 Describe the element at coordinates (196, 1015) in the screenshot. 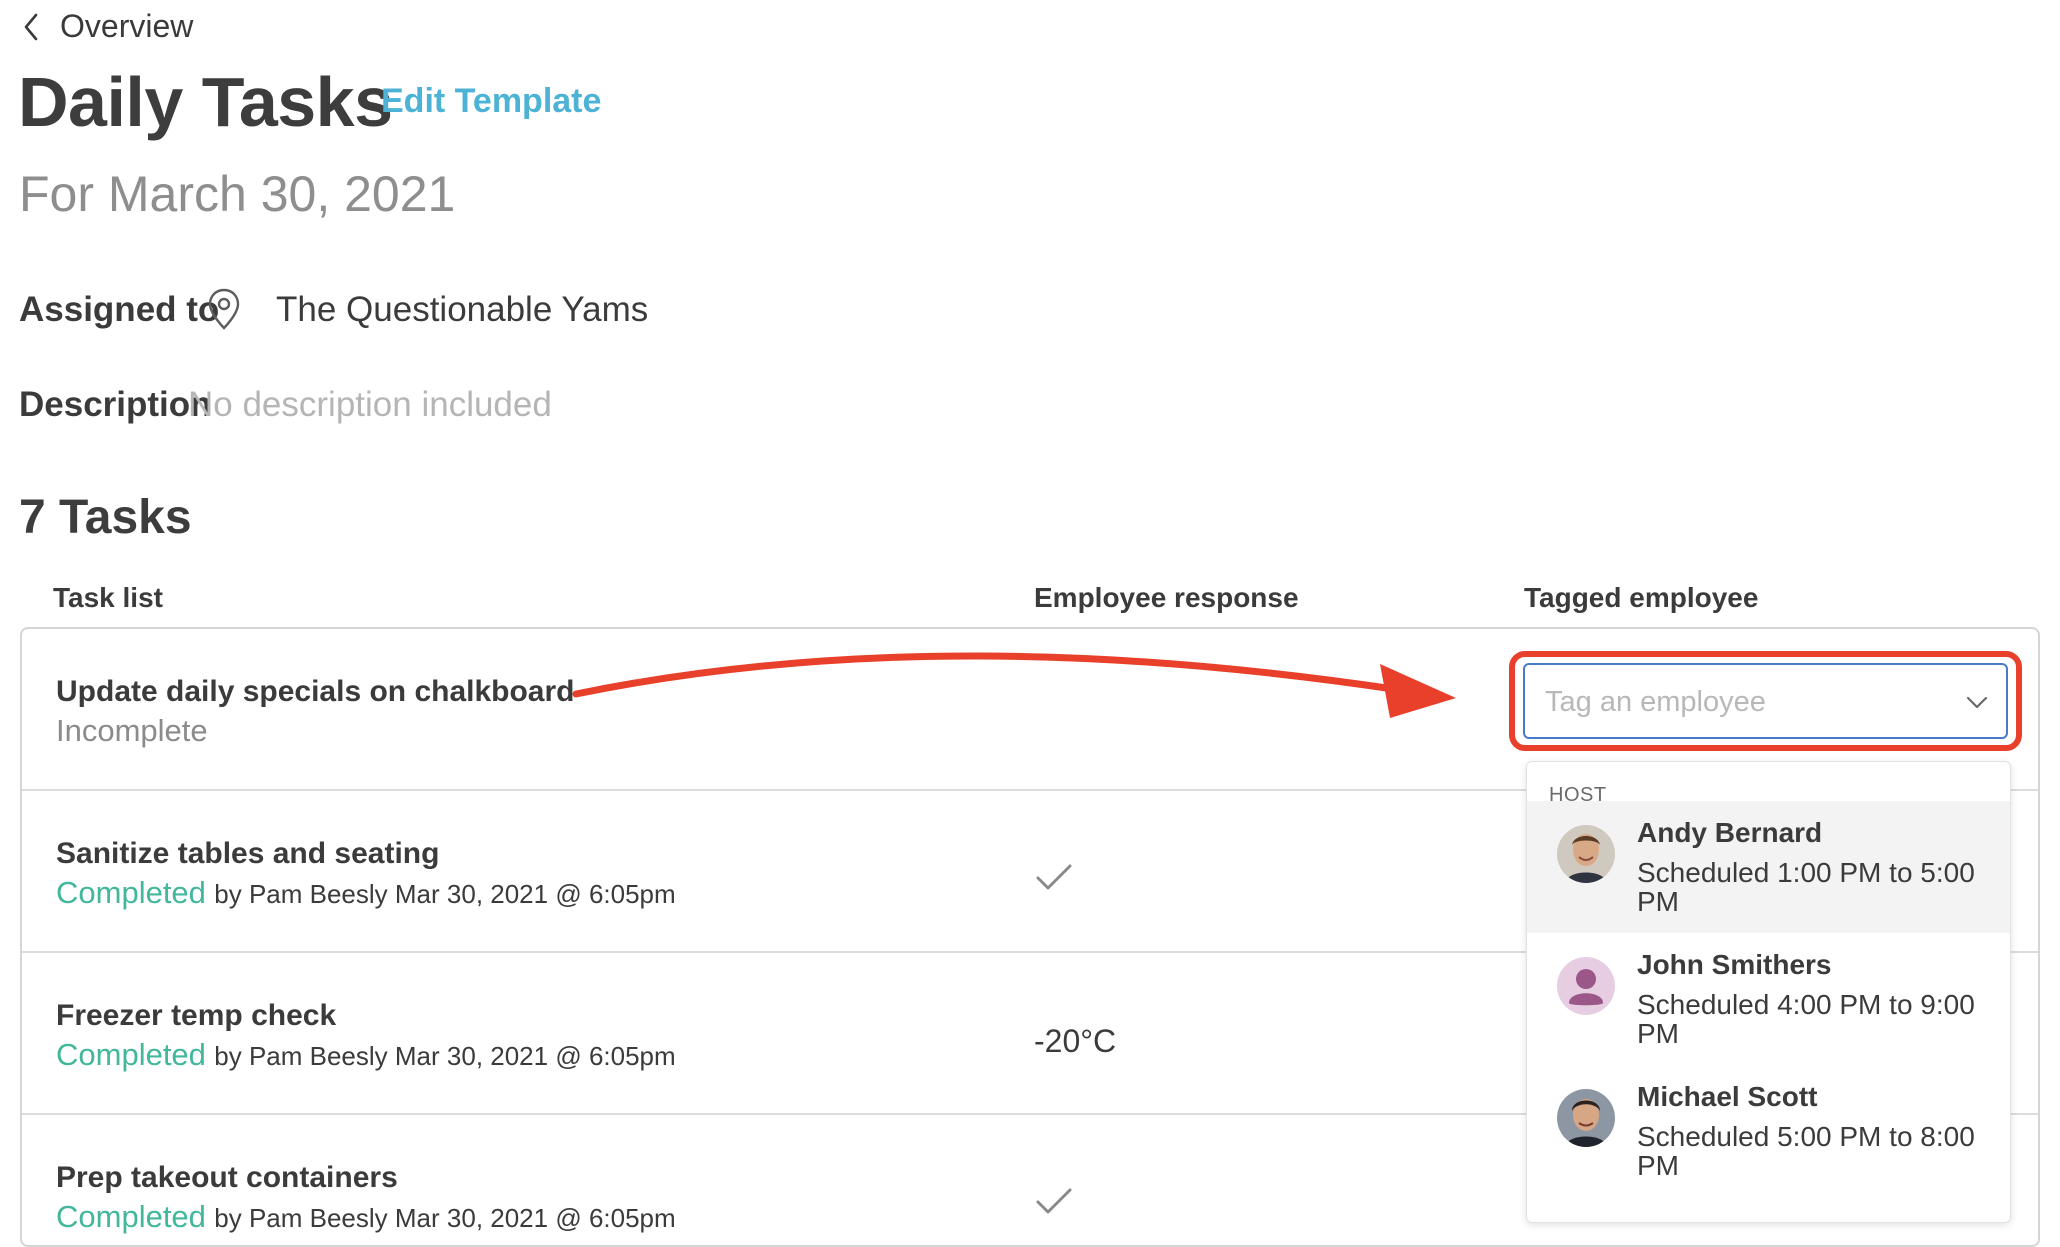

I see `task-name: Freezer temp check` at that location.